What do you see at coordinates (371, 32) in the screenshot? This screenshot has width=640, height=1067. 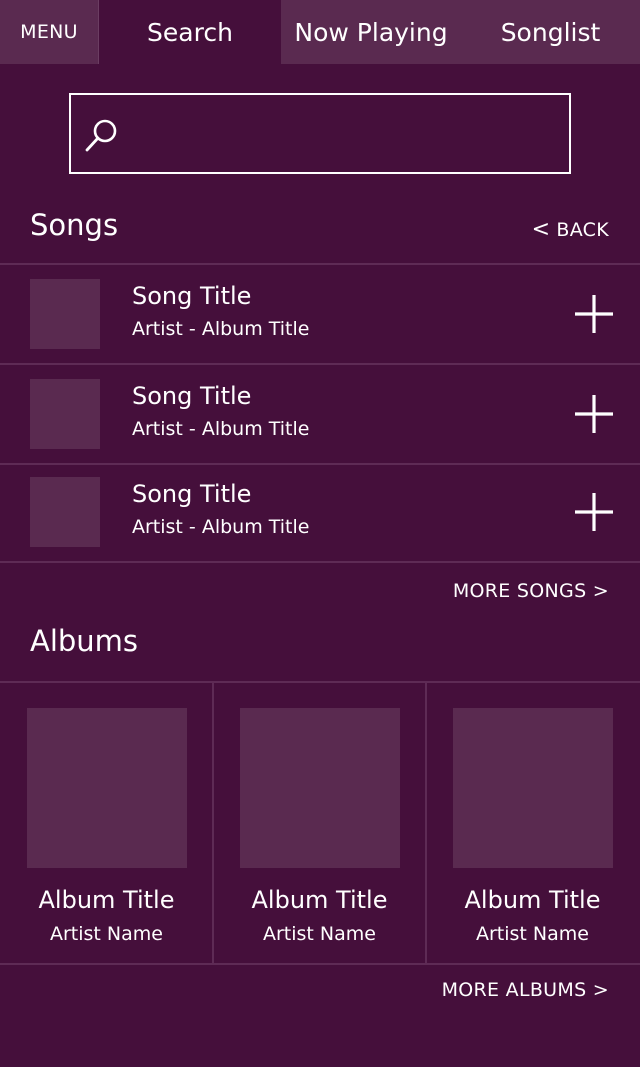 I see `tab-now-playing: Now Playing` at bounding box center [371, 32].